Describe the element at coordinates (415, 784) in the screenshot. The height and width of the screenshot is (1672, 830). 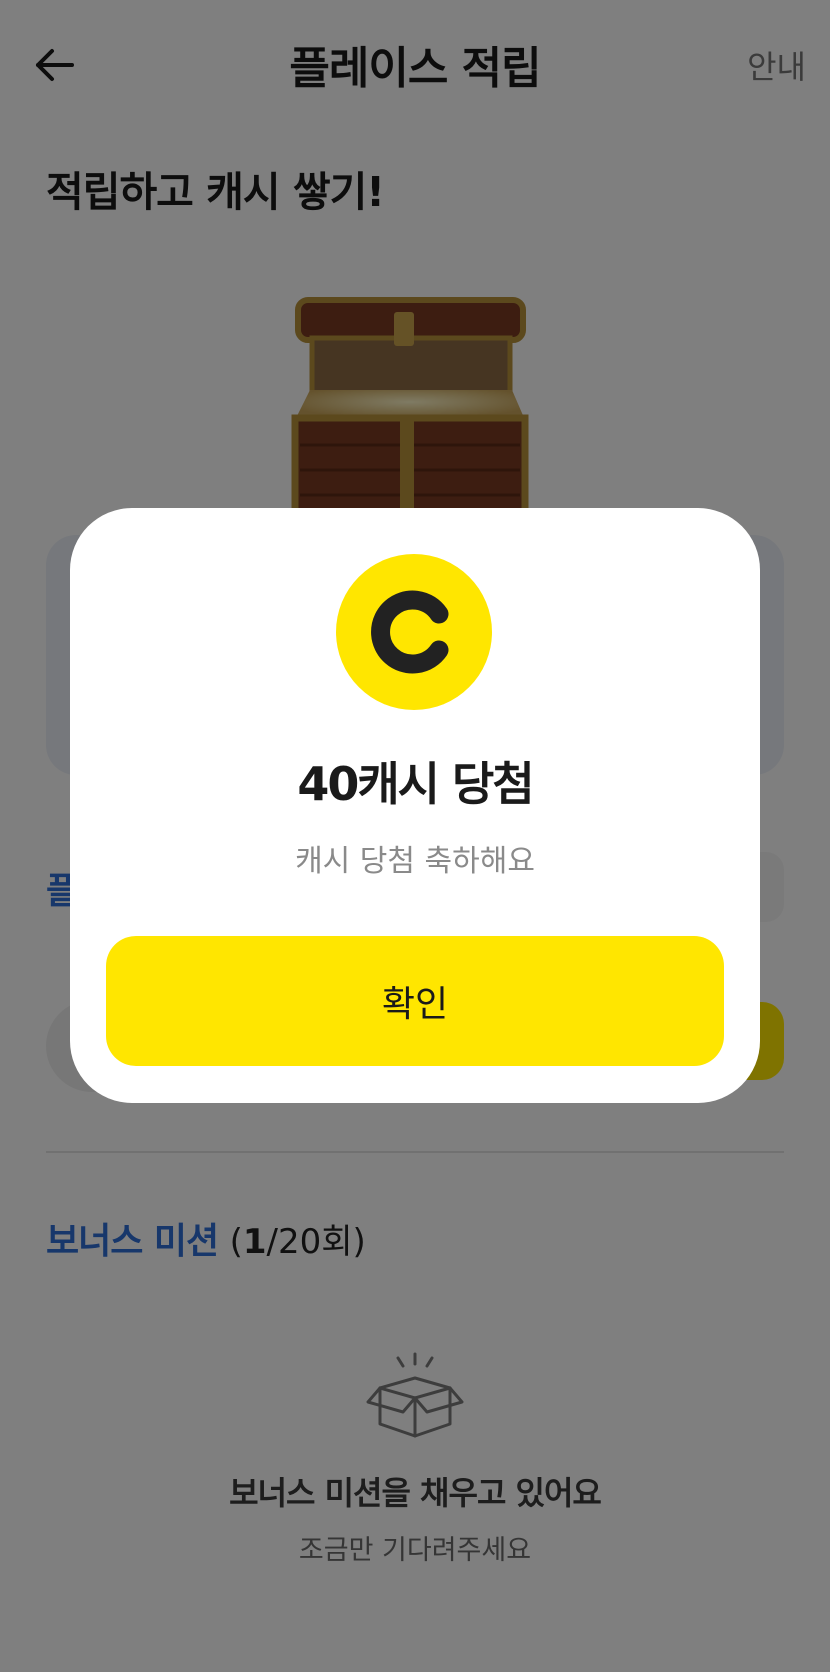
I see `dialog-title: 40캐시 당첨` at that location.